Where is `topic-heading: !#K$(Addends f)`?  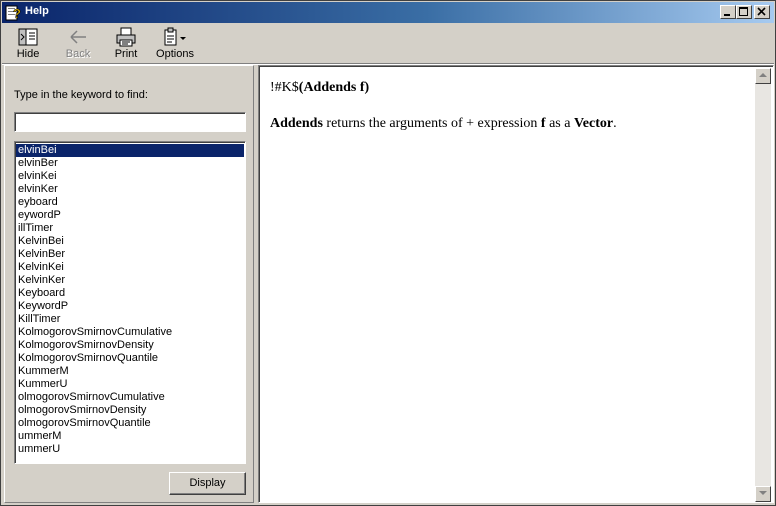 topic-heading: !#K$(Addends f) is located at coordinates (510, 88).